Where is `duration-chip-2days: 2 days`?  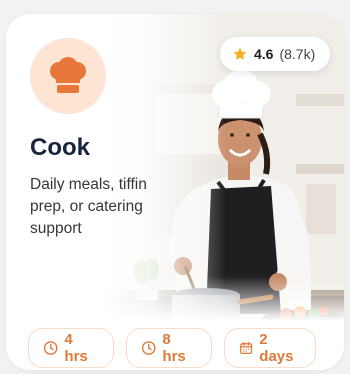 duration-chip-2days: 2 days is located at coordinates (270, 348).